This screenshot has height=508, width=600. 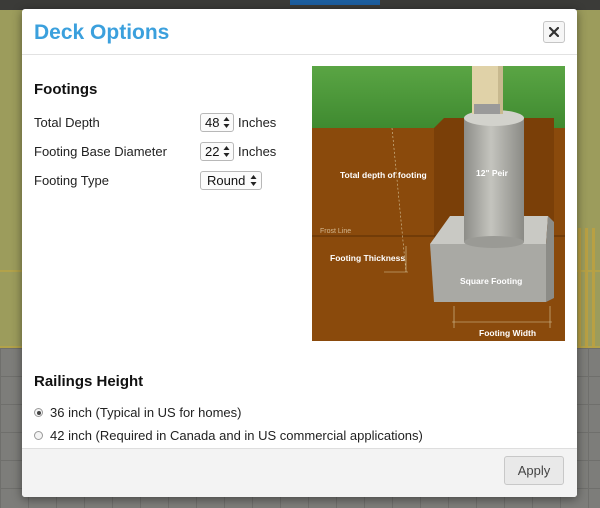 What do you see at coordinates (299, 472) in the screenshot?
I see `dialog-footer: Apply` at bounding box center [299, 472].